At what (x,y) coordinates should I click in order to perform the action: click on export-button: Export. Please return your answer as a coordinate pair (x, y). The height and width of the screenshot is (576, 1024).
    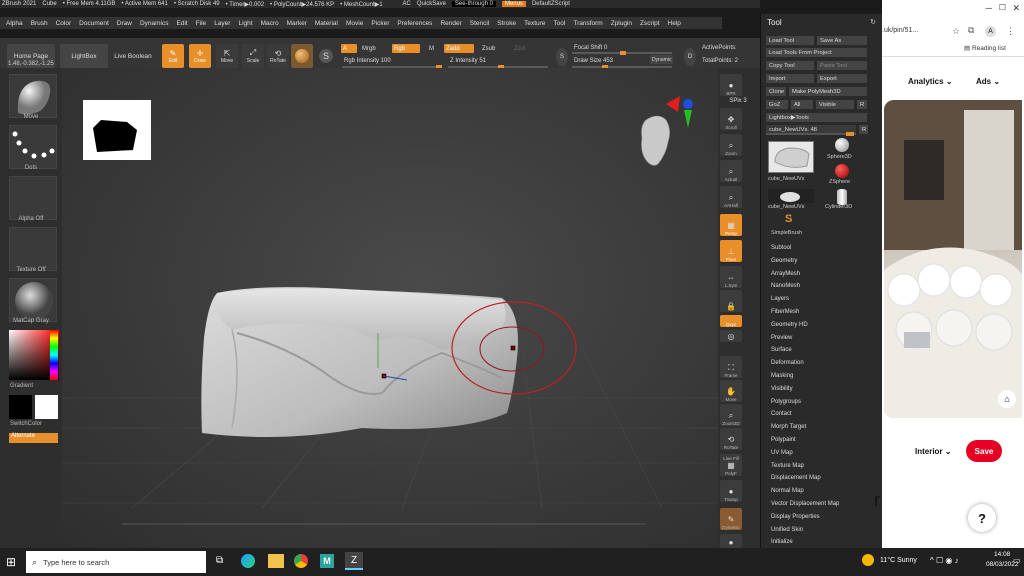
    Looking at the image, I should click on (842, 78).